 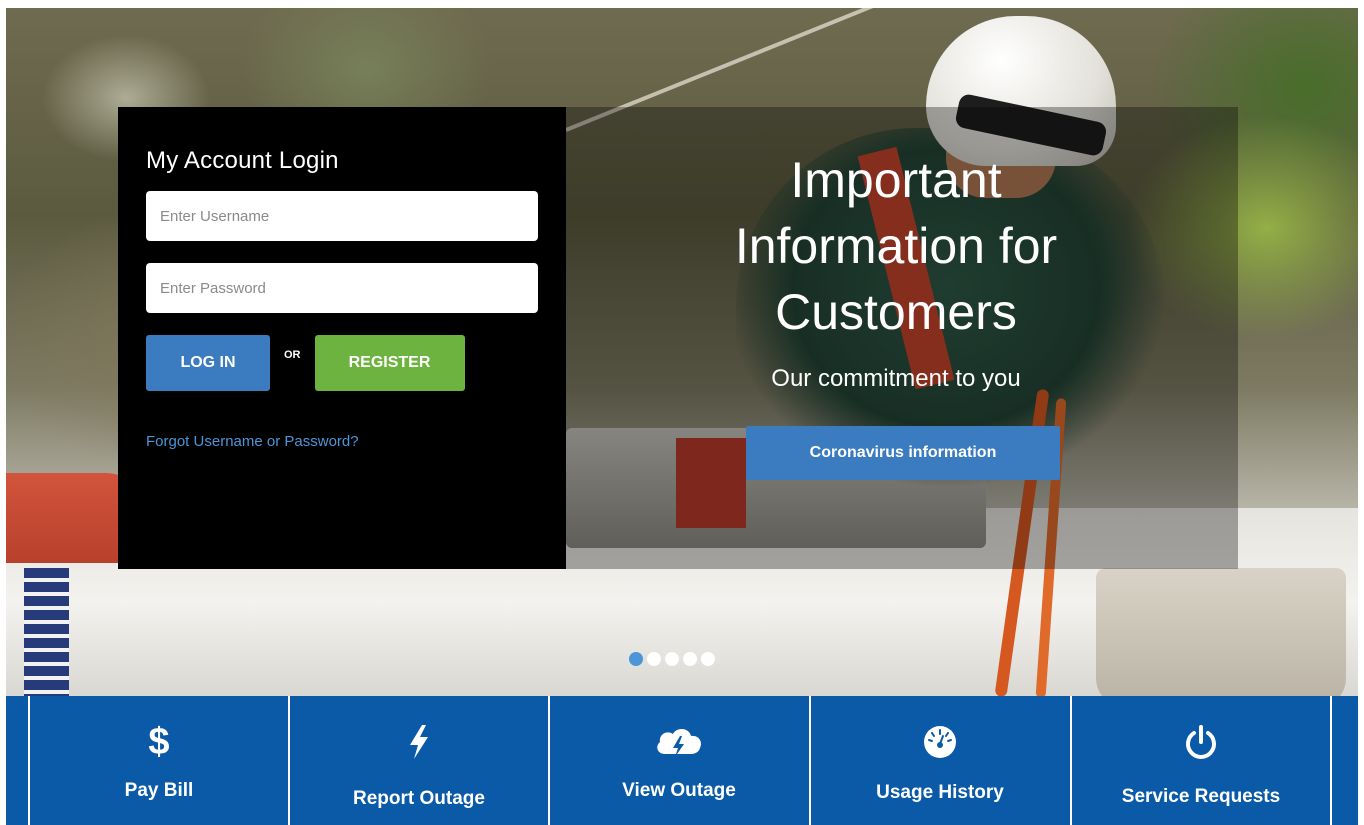 I want to click on quick-link-label: View Outage, so click(x=679, y=790).